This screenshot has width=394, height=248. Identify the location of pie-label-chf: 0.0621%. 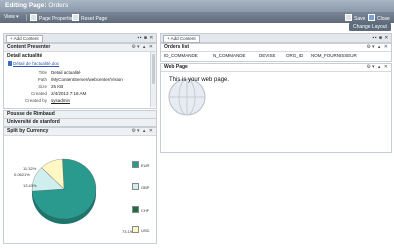
(22, 174).